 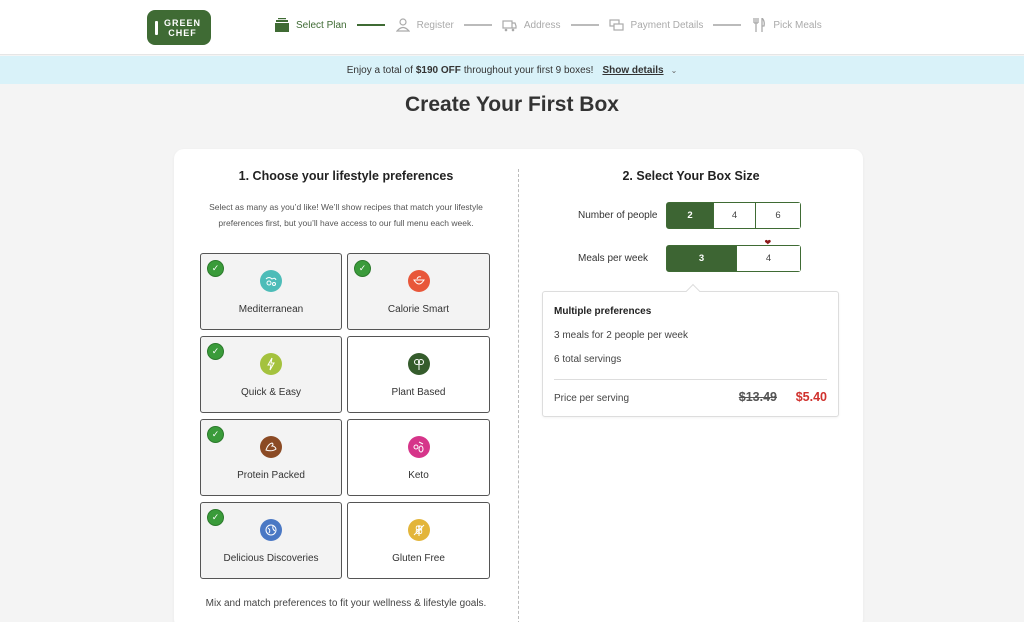 I want to click on people-row: Number of people 2 4 6, so click(x=691, y=215).